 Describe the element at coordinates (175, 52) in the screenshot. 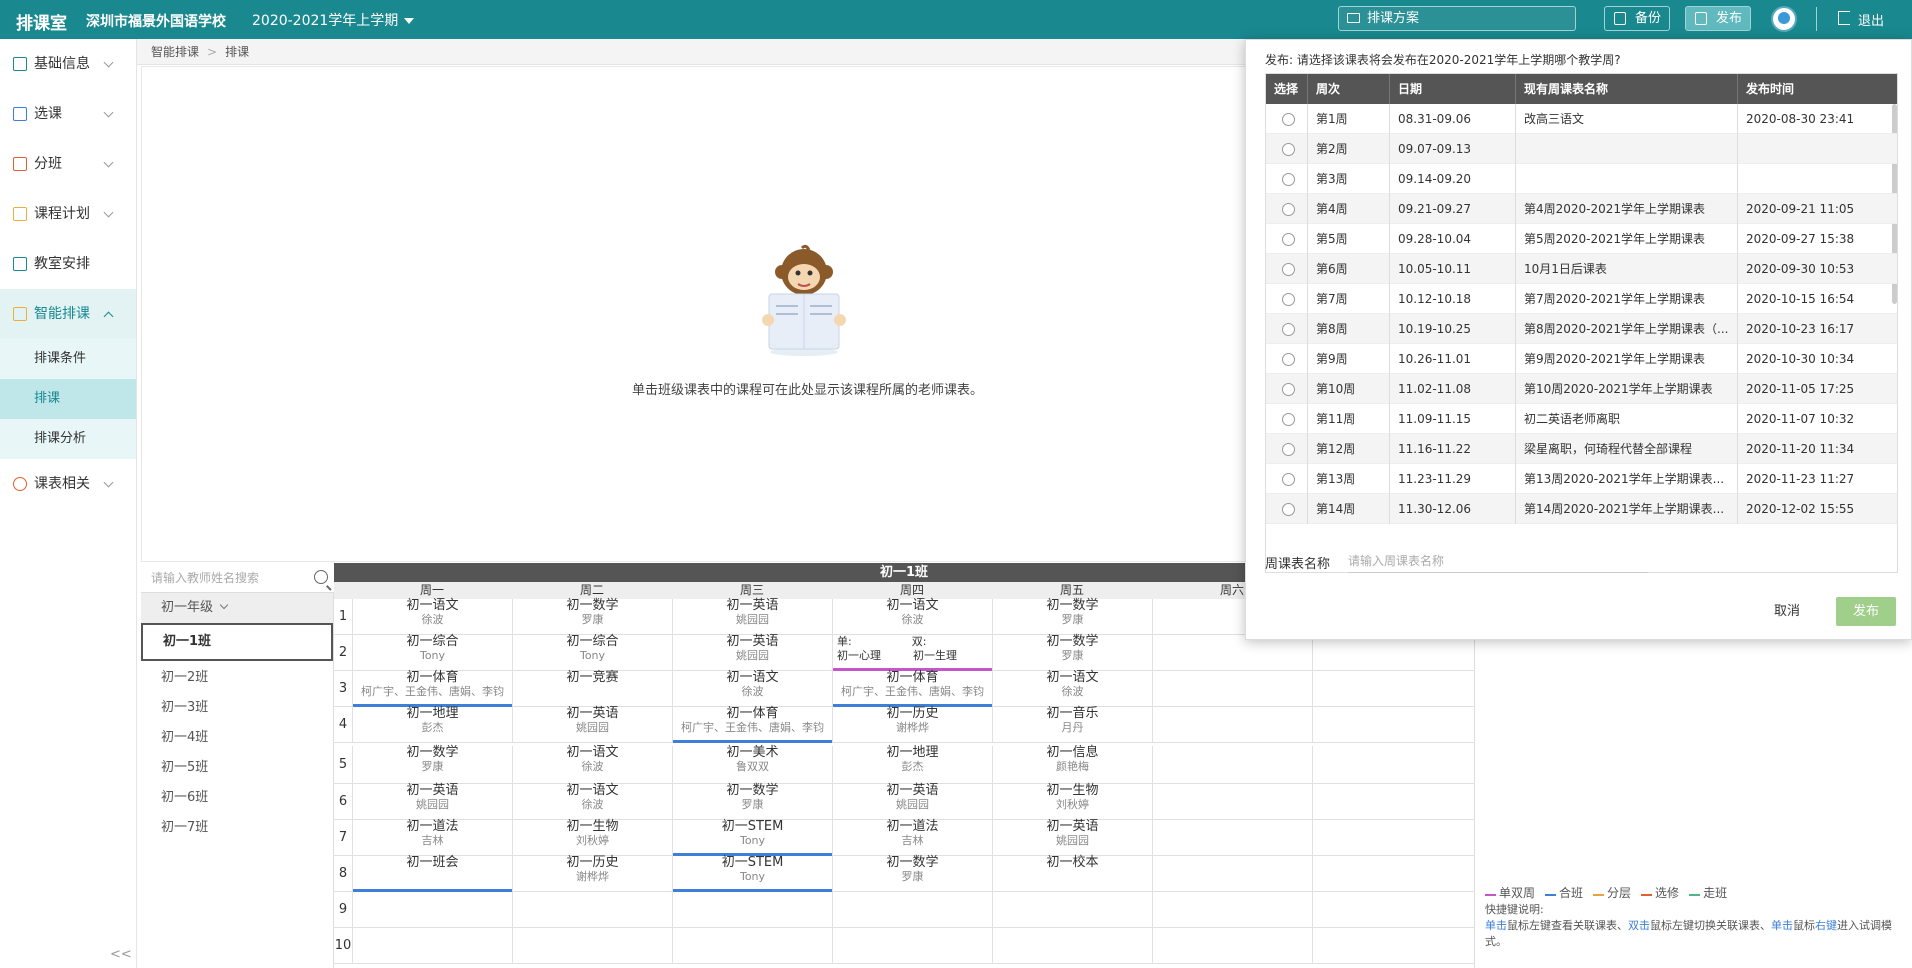

I see `breadcrumb-root: 智能排课` at that location.